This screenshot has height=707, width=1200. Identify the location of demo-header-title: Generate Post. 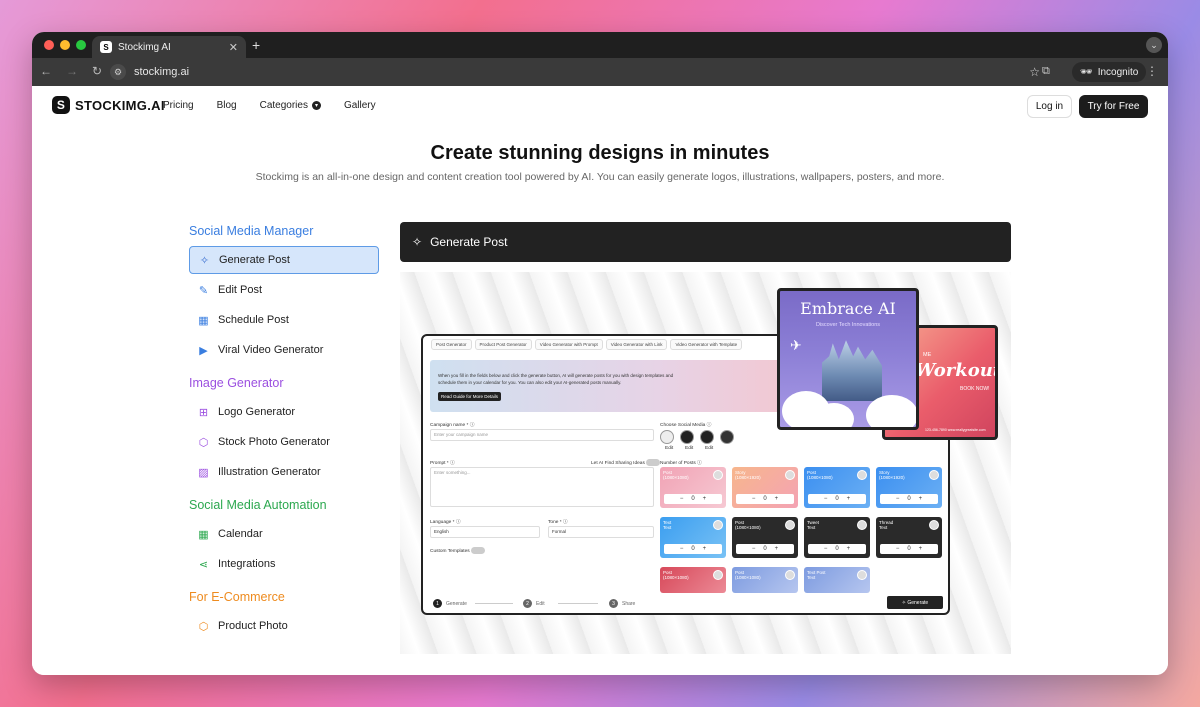
(469, 242).